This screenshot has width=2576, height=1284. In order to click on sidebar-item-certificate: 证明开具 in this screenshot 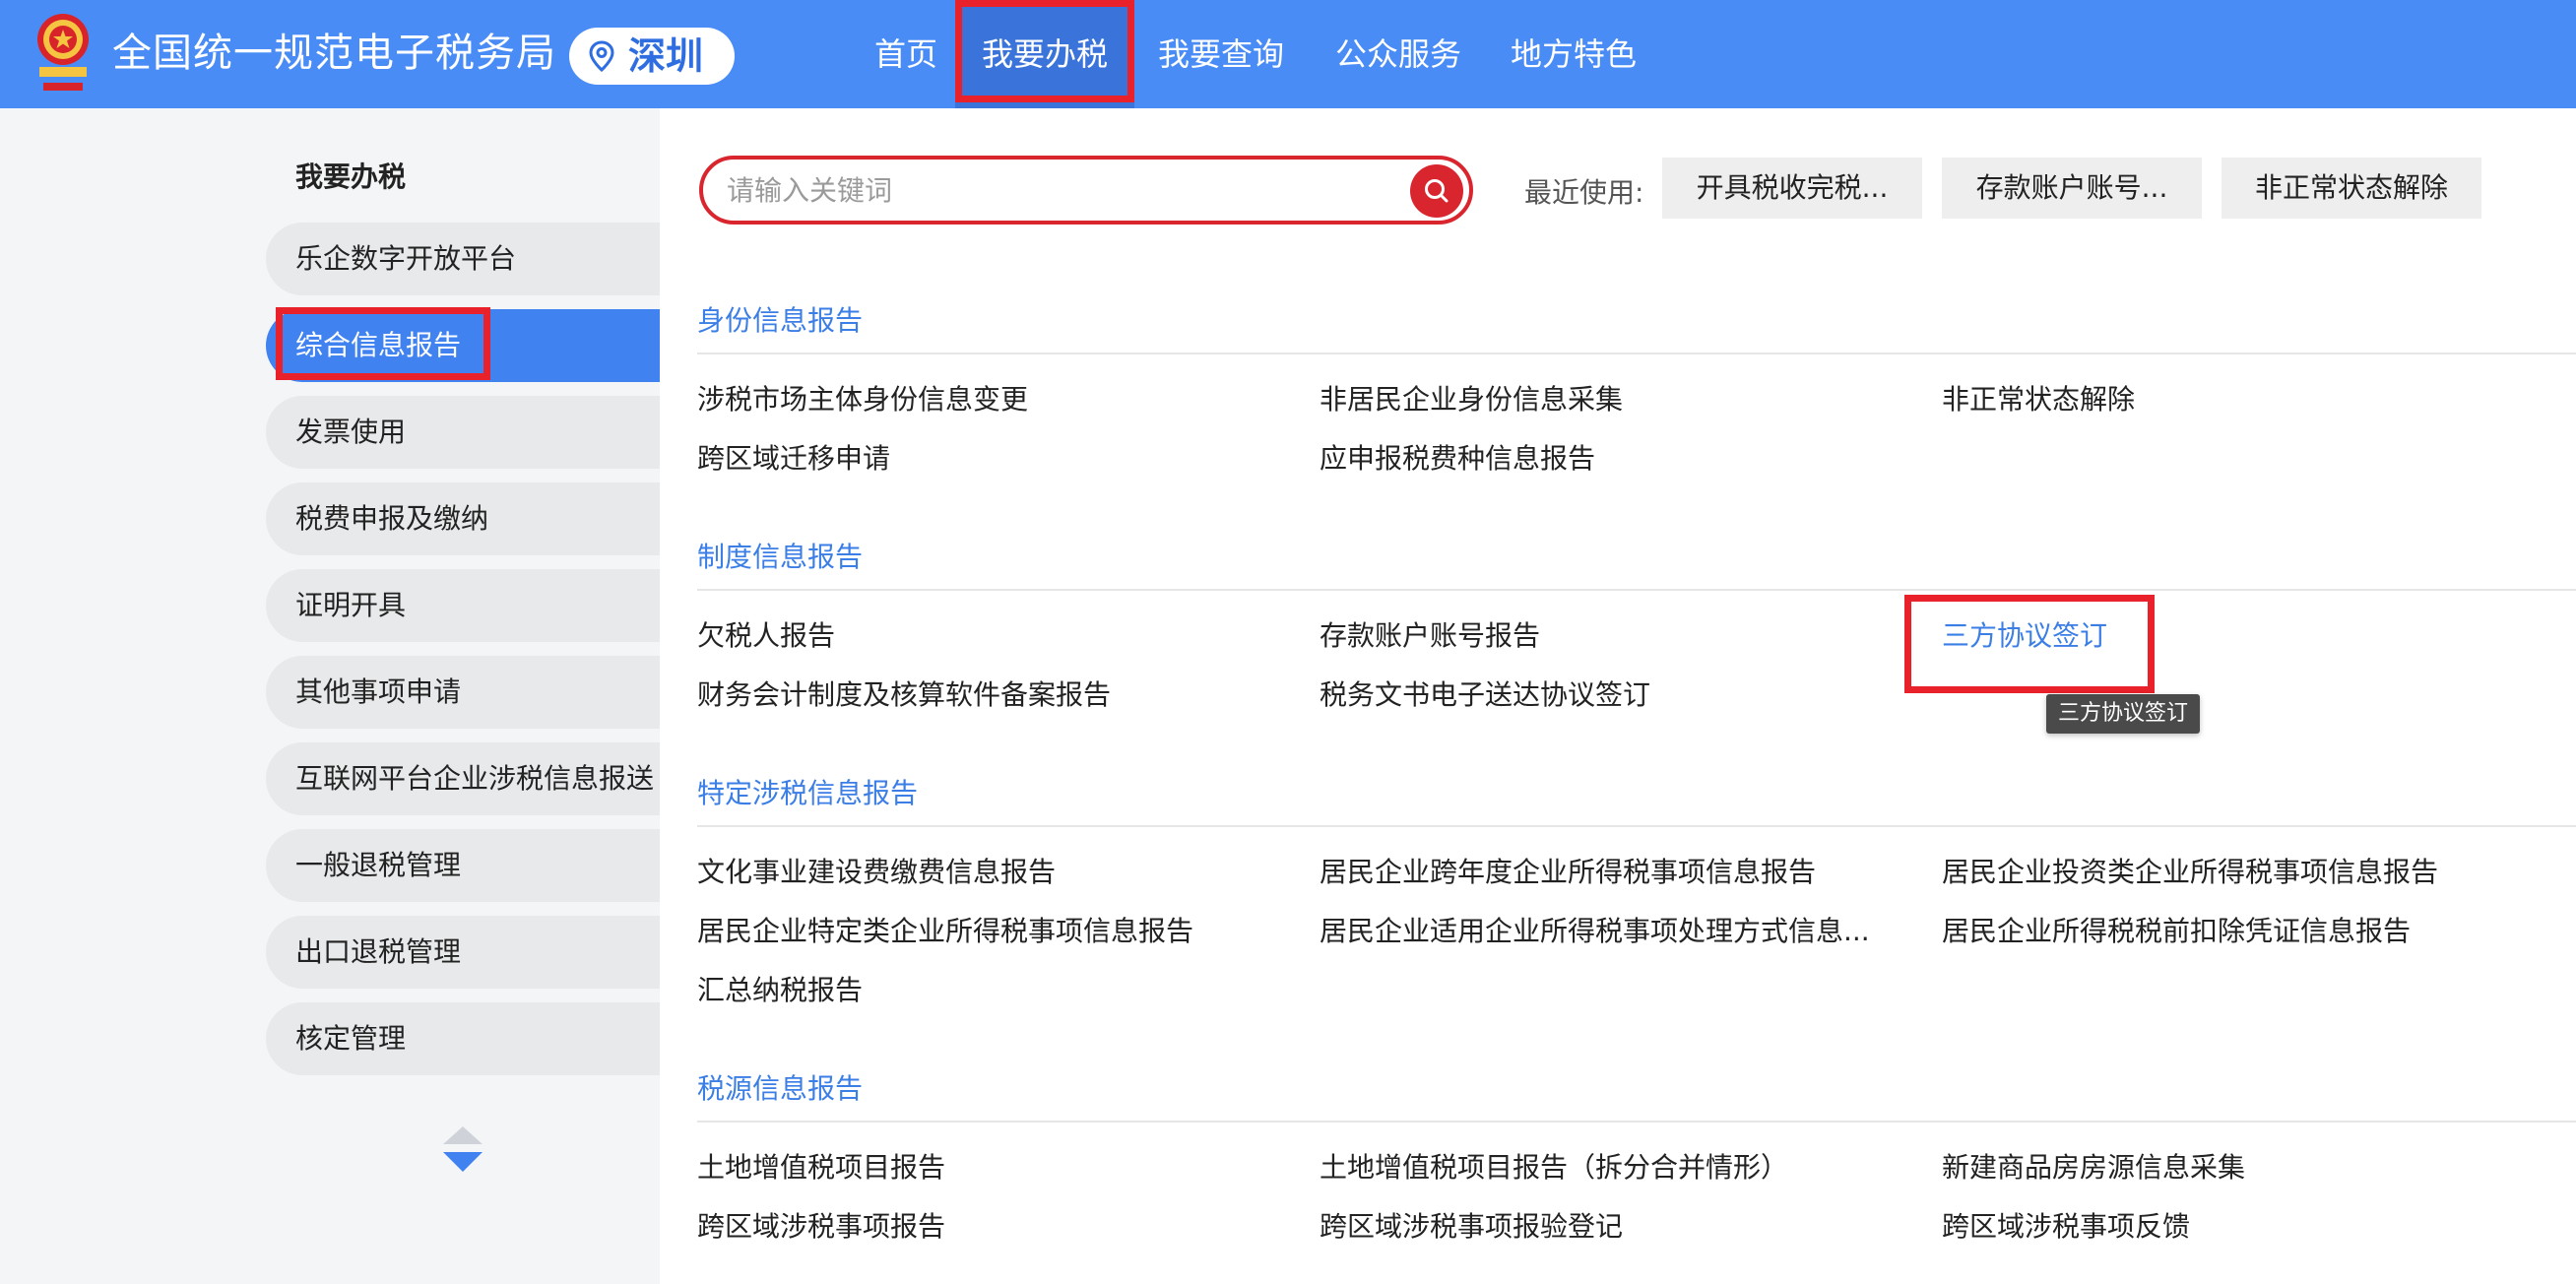, I will do `click(463, 605)`.